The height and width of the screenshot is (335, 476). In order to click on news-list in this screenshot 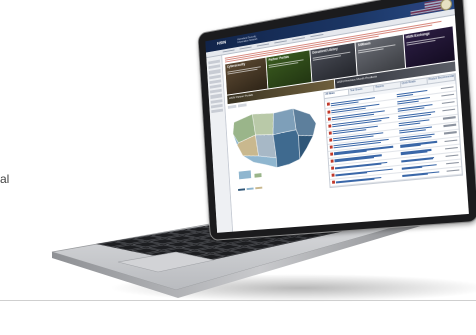, I will do `click(393, 136)`.